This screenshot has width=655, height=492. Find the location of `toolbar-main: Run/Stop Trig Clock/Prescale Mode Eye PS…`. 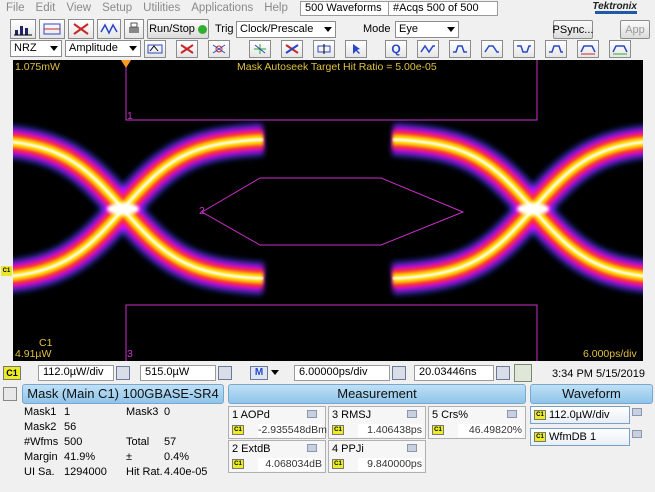

toolbar-main: Run/Stop Trig Clock/Prescale Mode Eye PS… is located at coordinates (327, 29).